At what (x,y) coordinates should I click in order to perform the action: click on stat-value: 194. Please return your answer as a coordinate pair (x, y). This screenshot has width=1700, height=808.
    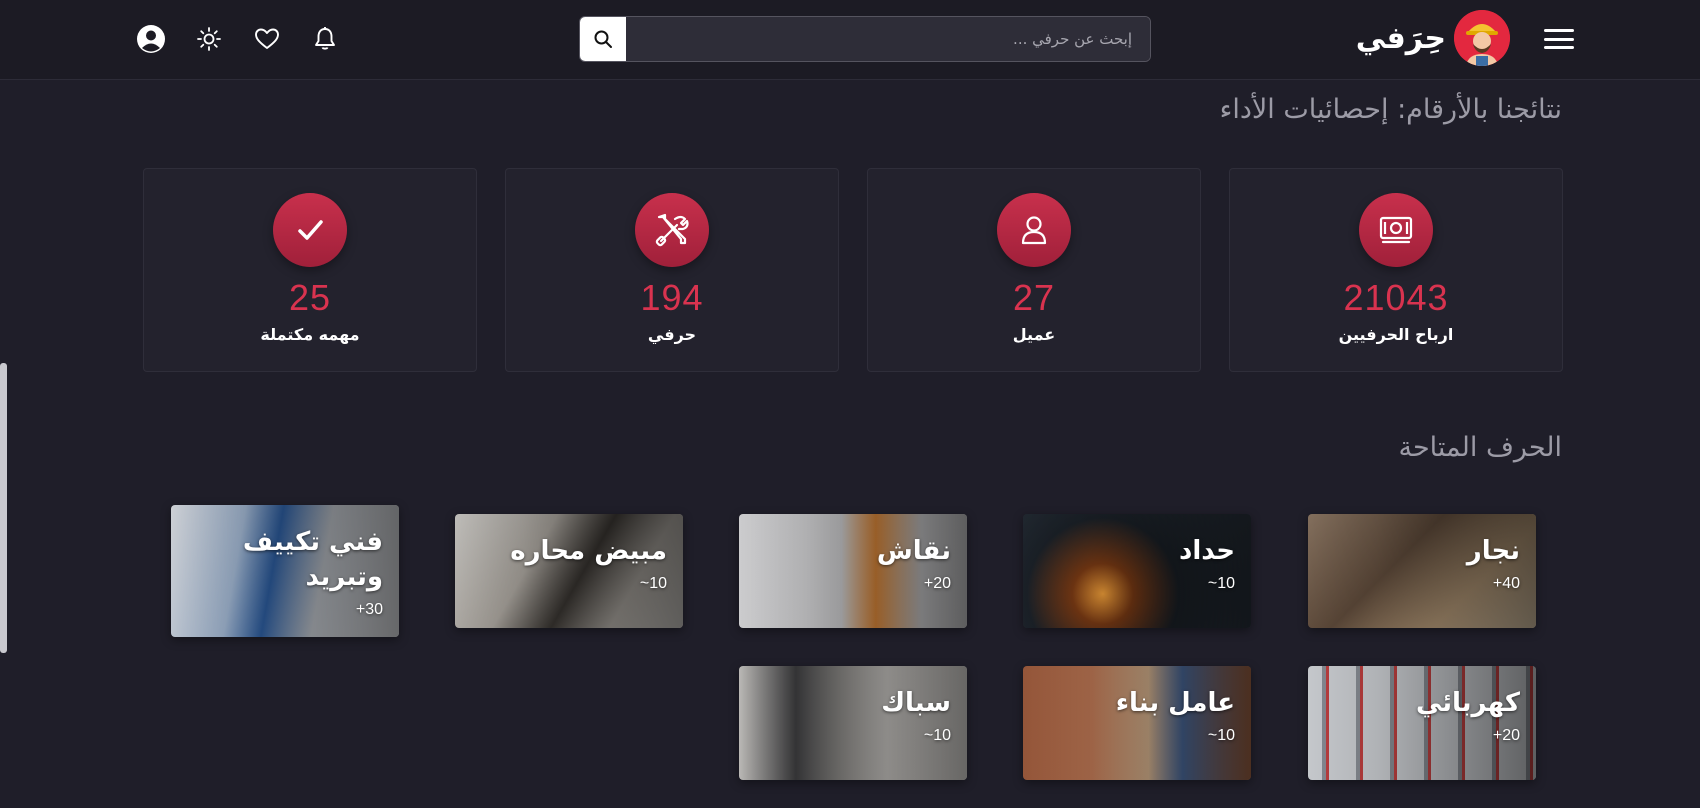
    Looking at the image, I should click on (672, 297).